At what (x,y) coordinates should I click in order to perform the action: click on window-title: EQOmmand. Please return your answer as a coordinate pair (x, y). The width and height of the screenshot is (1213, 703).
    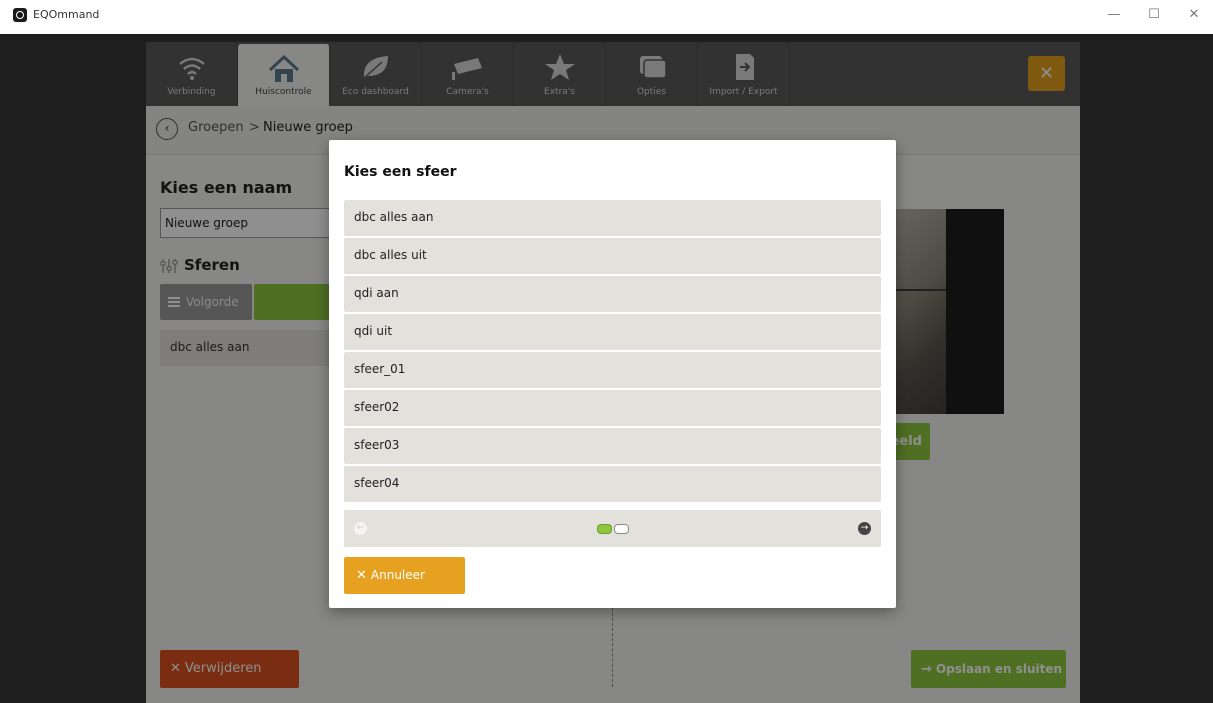
    Looking at the image, I should click on (66, 14).